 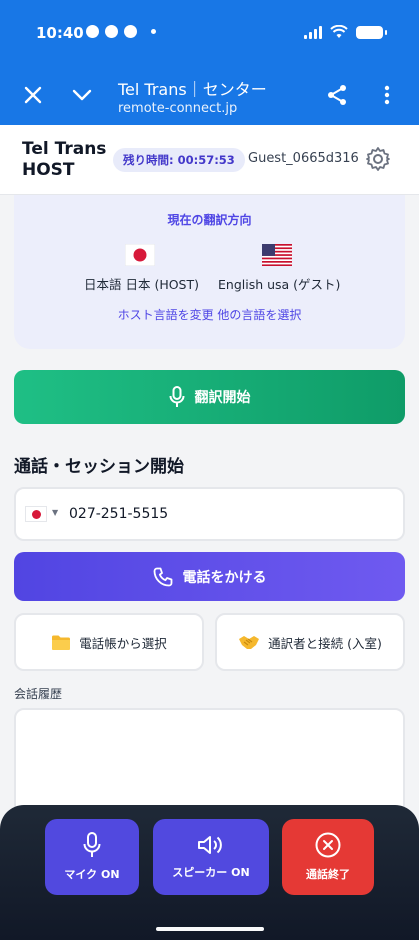 I want to click on guest-language-label: English usa (ゲスト), so click(x=279, y=284).